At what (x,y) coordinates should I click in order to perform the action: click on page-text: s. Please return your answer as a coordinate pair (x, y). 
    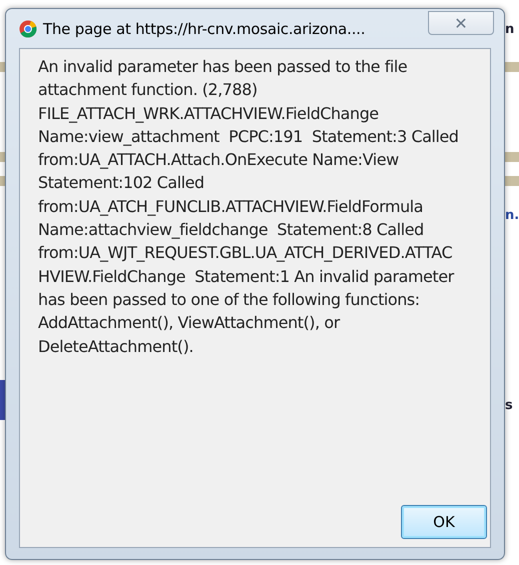
    Looking at the image, I should click on (509, 405).